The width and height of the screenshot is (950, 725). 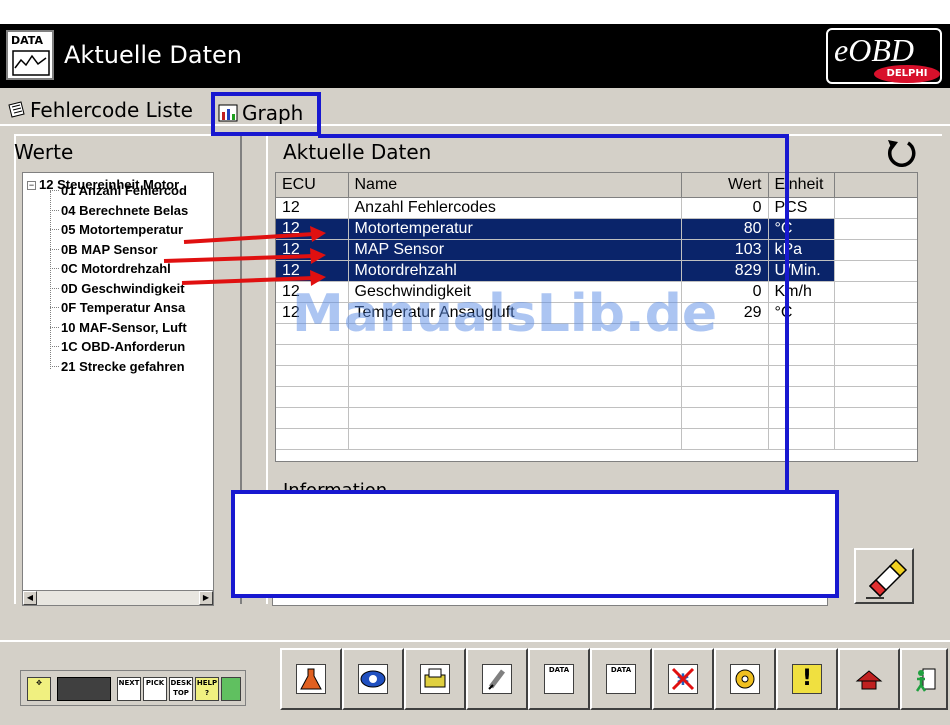 What do you see at coordinates (129, 683) in the screenshot?
I see `next-label: NEXT` at bounding box center [129, 683].